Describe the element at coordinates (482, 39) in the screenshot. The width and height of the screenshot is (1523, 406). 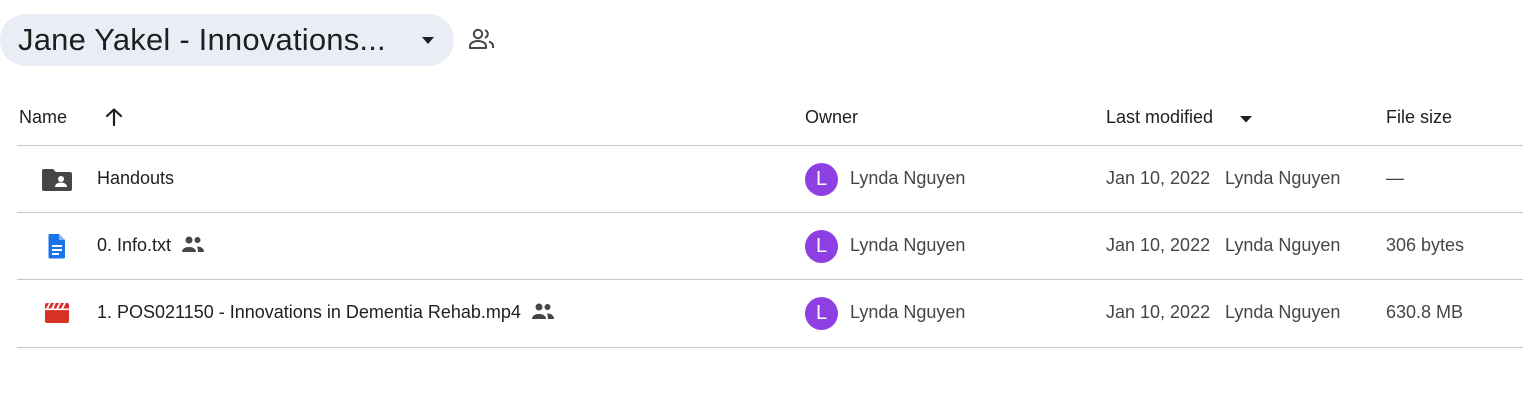
I see `people-outline-icon` at that location.